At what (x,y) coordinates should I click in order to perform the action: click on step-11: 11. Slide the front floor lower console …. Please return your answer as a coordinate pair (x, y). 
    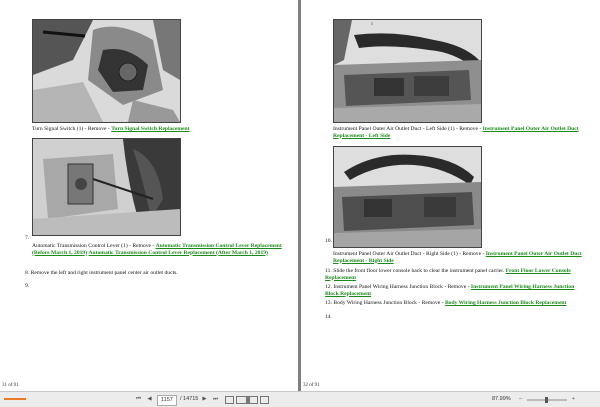
    Looking at the image, I should click on (448, 274).